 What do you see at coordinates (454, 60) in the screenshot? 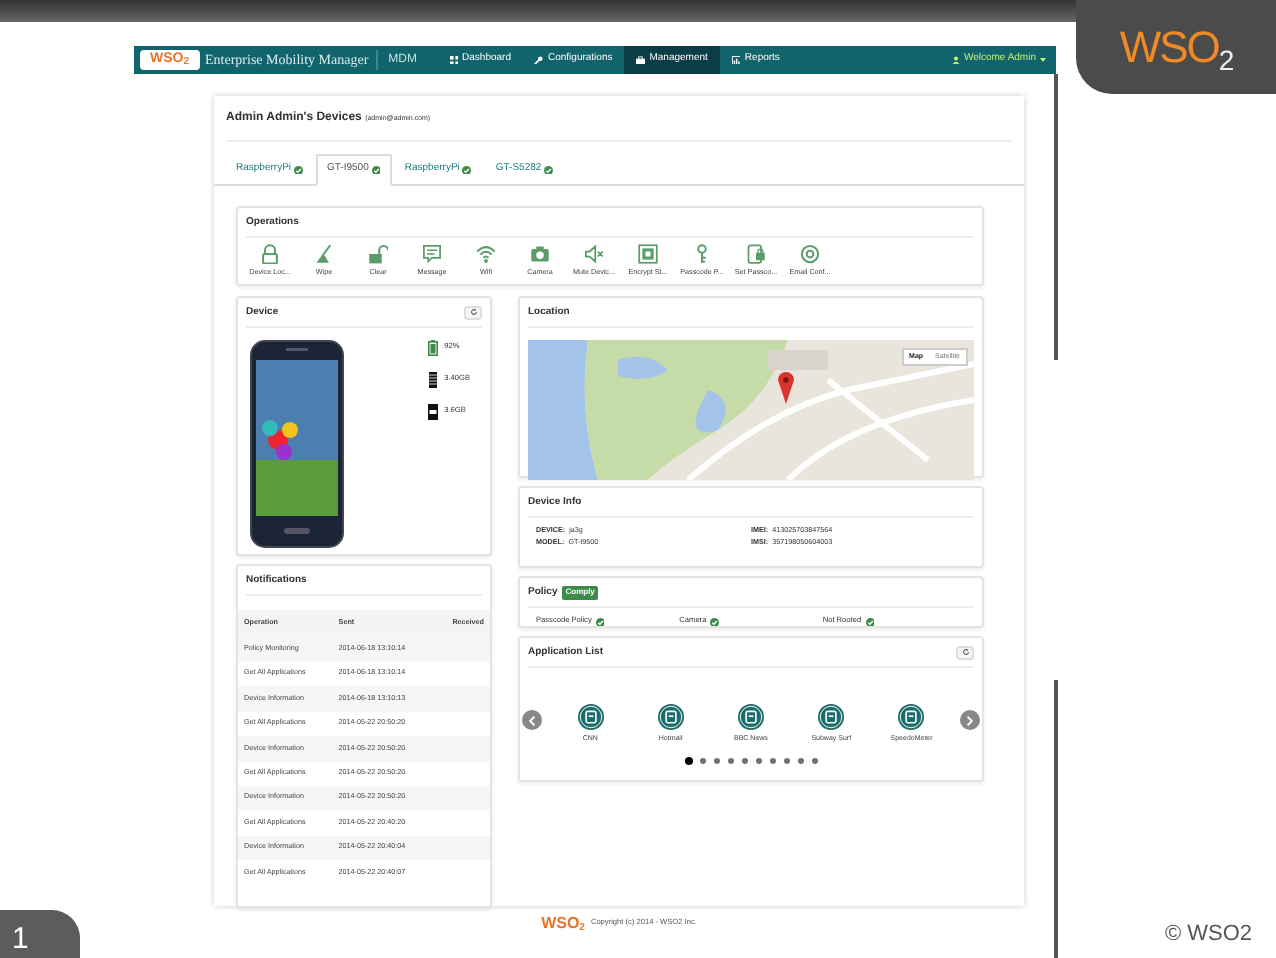
I see `grid-icon` at bounding box center [454, 60].